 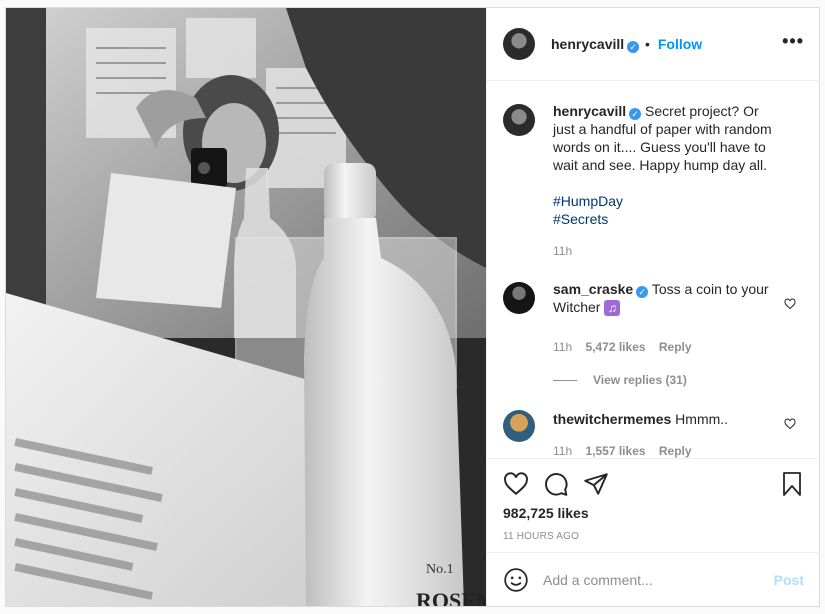 What do you see at coordinates (675, 451) in the screenshot?
I see `comment-2-reply-button: Reply` at bounding box center [675, 451].